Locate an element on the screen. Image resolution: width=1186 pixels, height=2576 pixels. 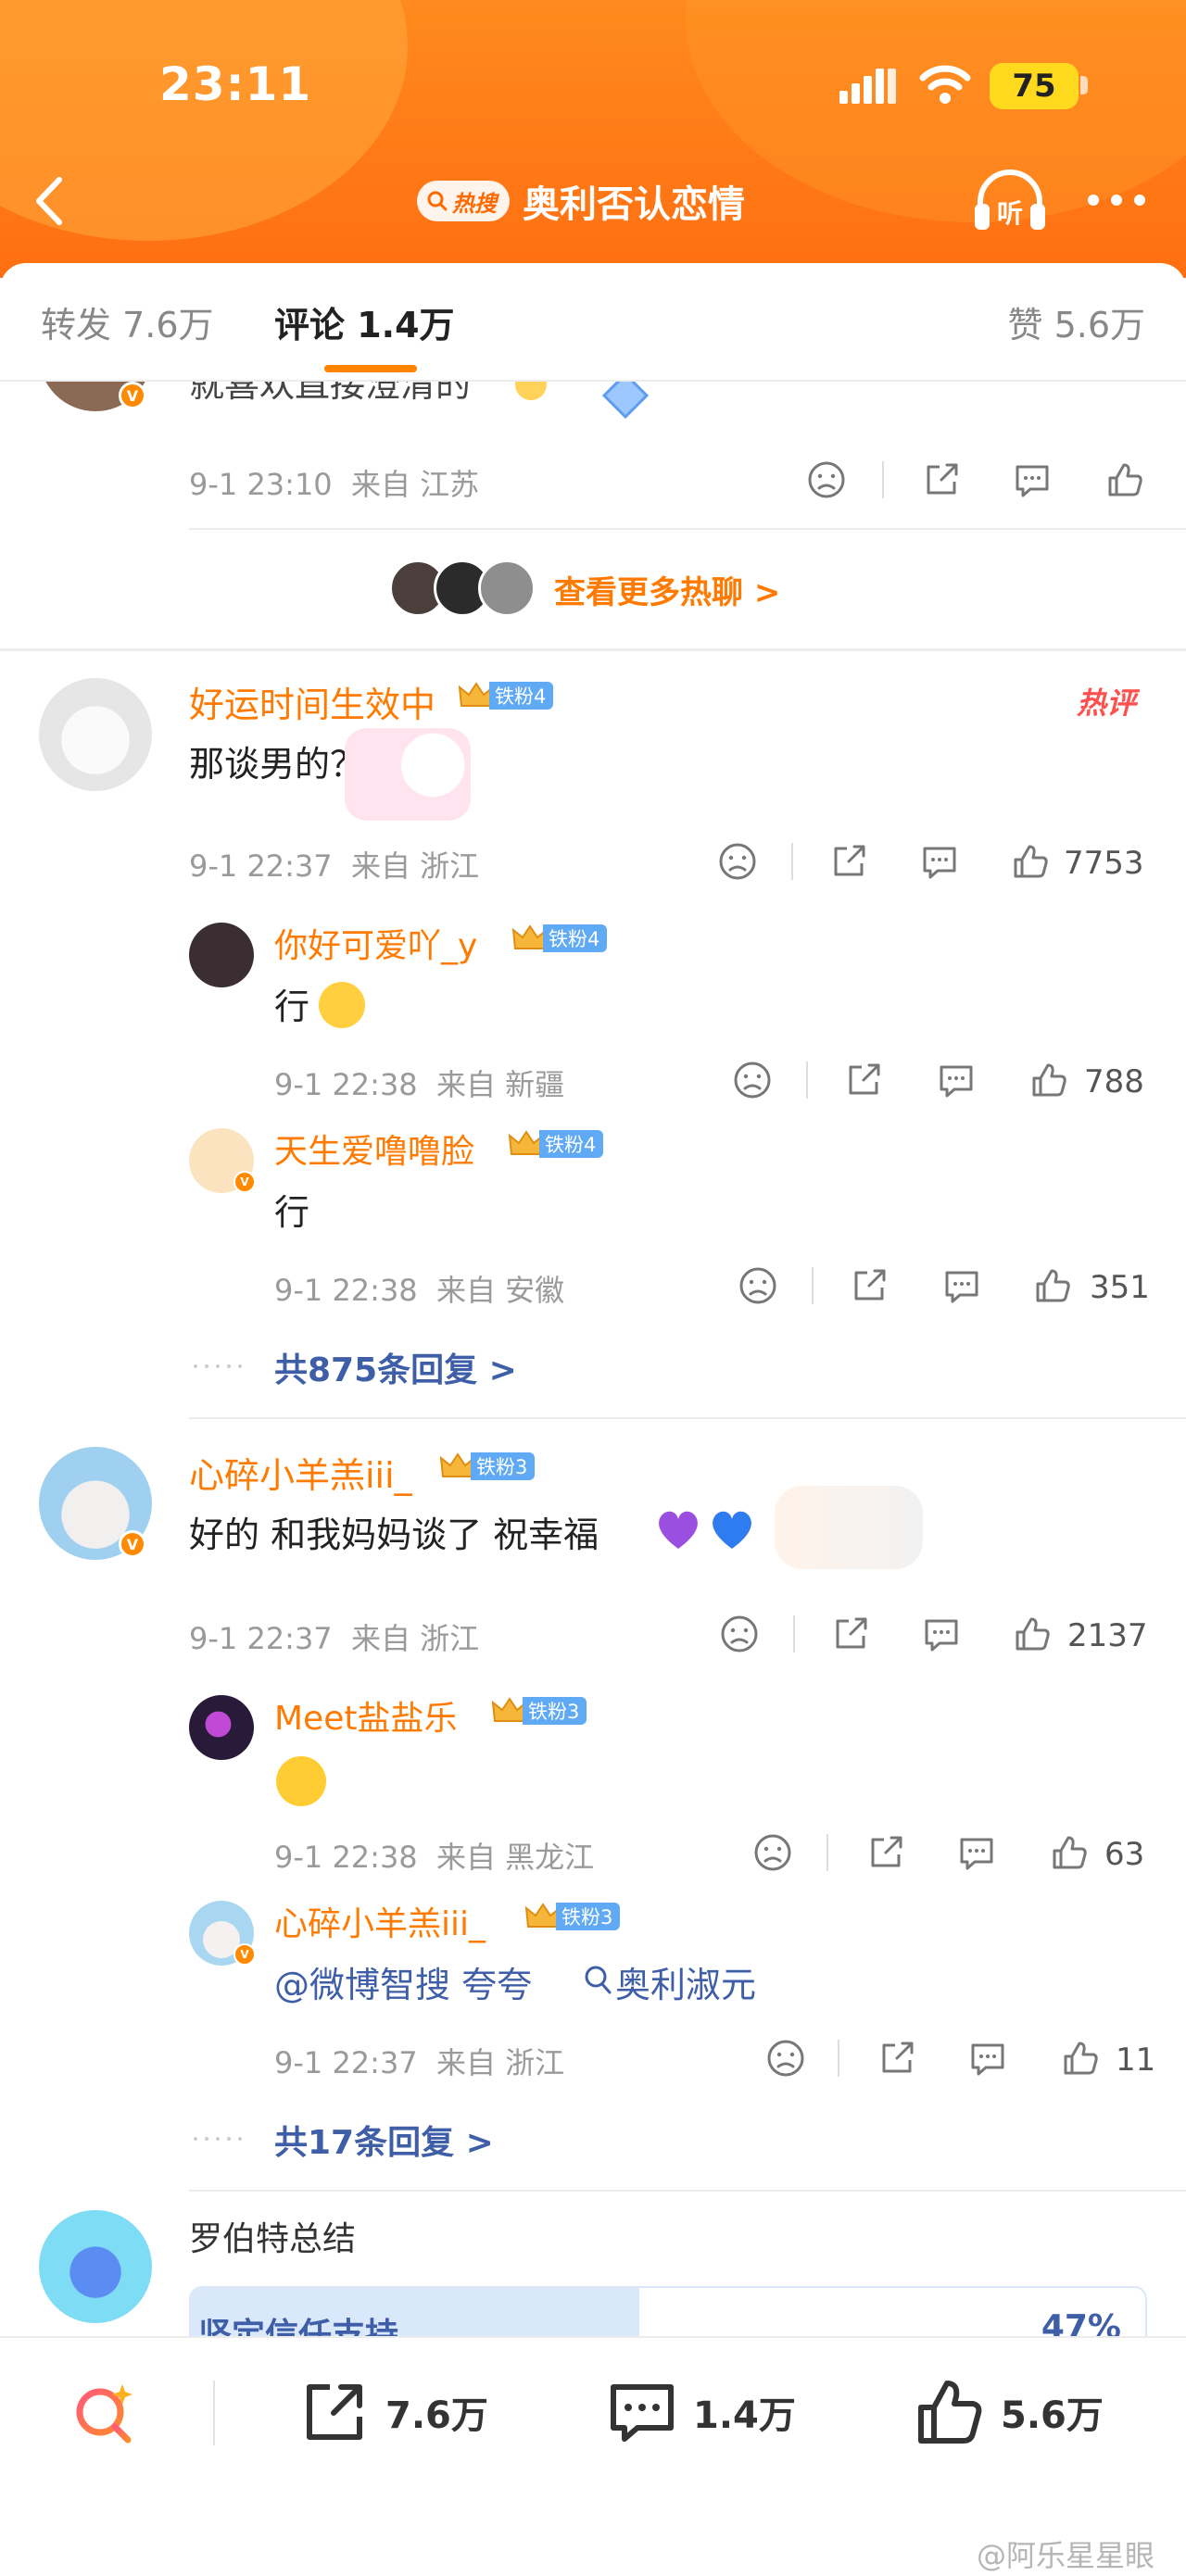
comment-username: 好运时间生效中 is located at coordinates (312, 701).